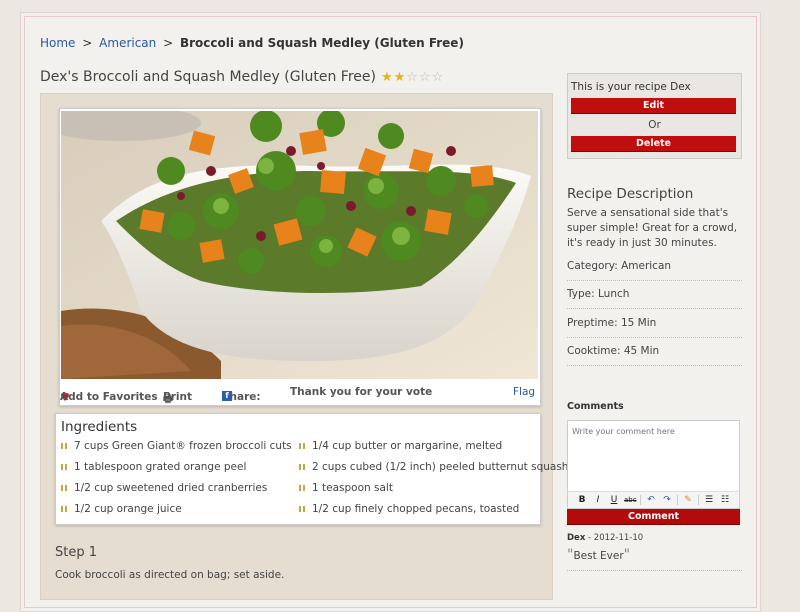 The width and height of the screenshot is (800, 612). Describe the element at coordinates (631, 87) in the screenshot. I see `owner-text: This is your recipe Dex` at that location.